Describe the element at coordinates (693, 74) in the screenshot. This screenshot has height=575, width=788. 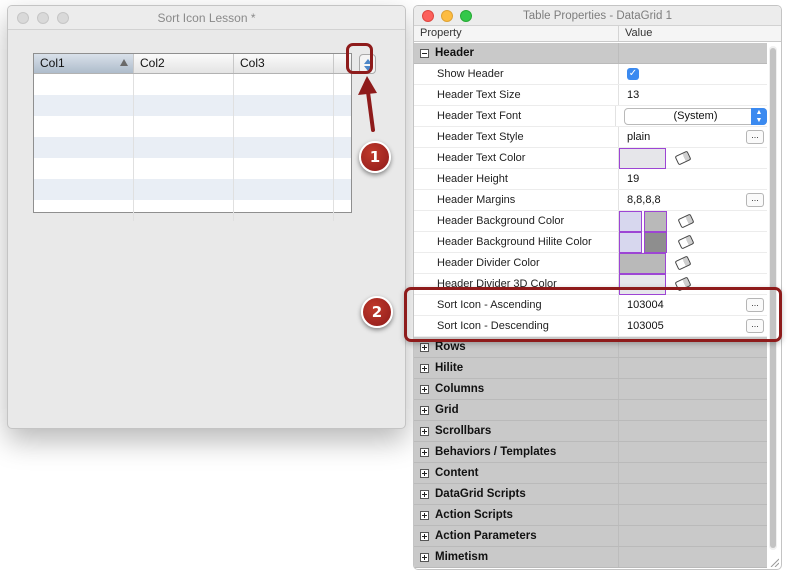
I see `property-value: ✓` at that location.